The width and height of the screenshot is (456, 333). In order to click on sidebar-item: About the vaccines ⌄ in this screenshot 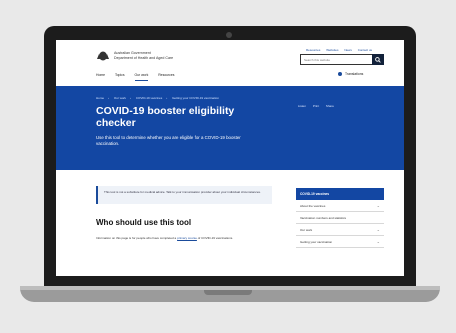, I will do `click(340, 206)`.